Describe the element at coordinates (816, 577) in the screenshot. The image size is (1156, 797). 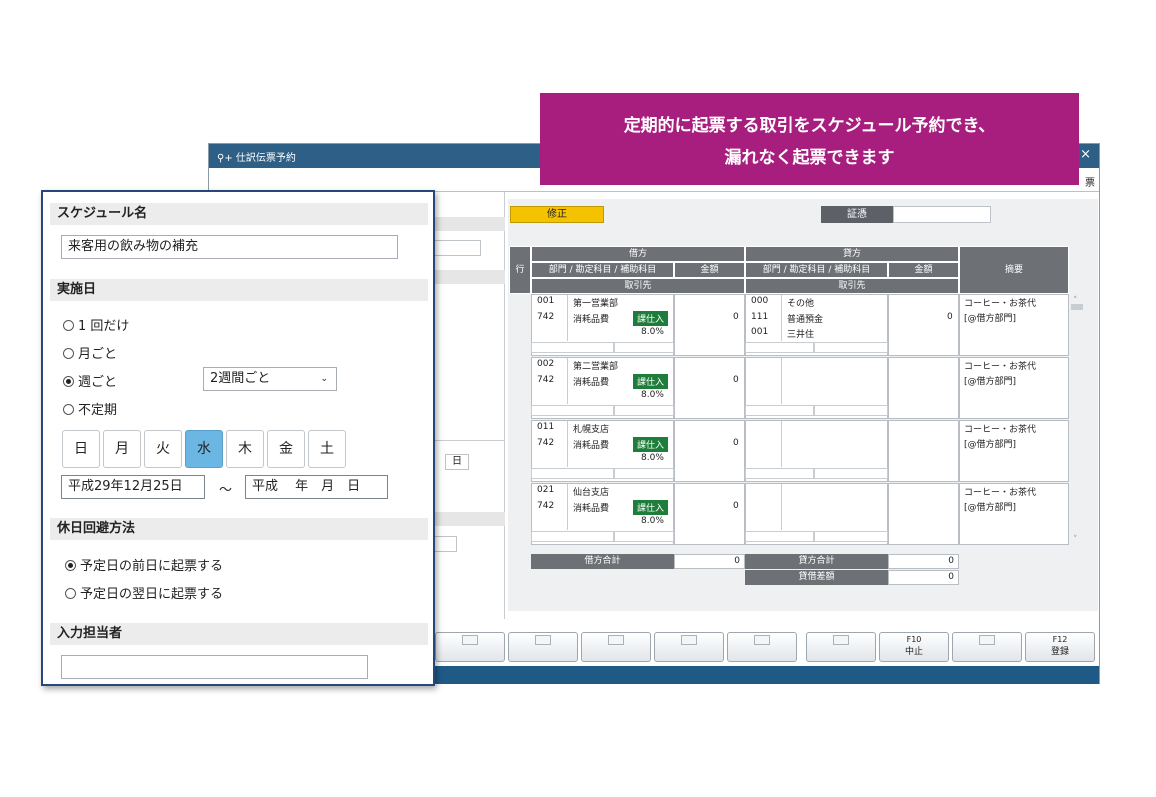
I see `diff-label: 貸借差額` at that location.